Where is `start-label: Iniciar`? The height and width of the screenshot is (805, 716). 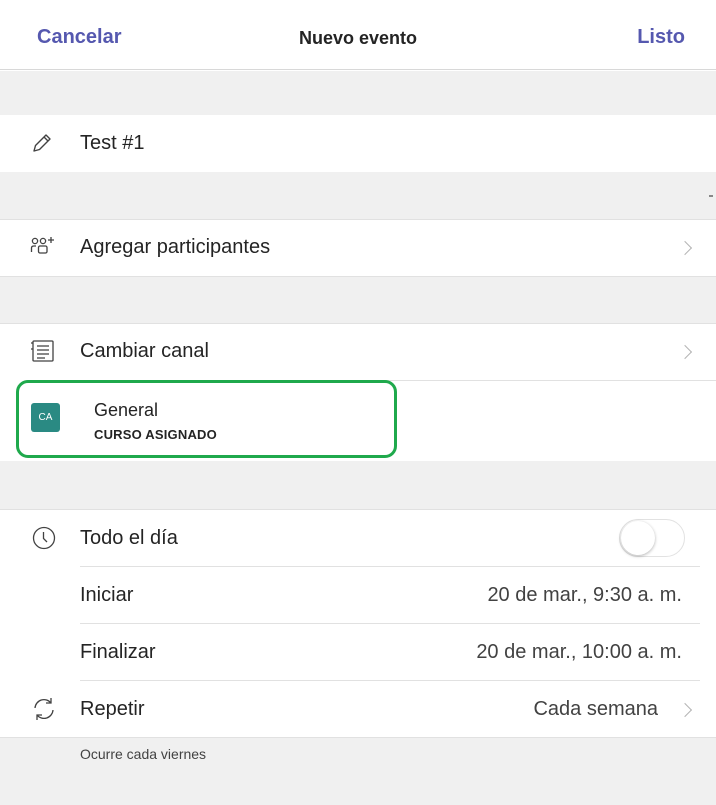
start-label: Iniciar is located at coordinates (107, 595).